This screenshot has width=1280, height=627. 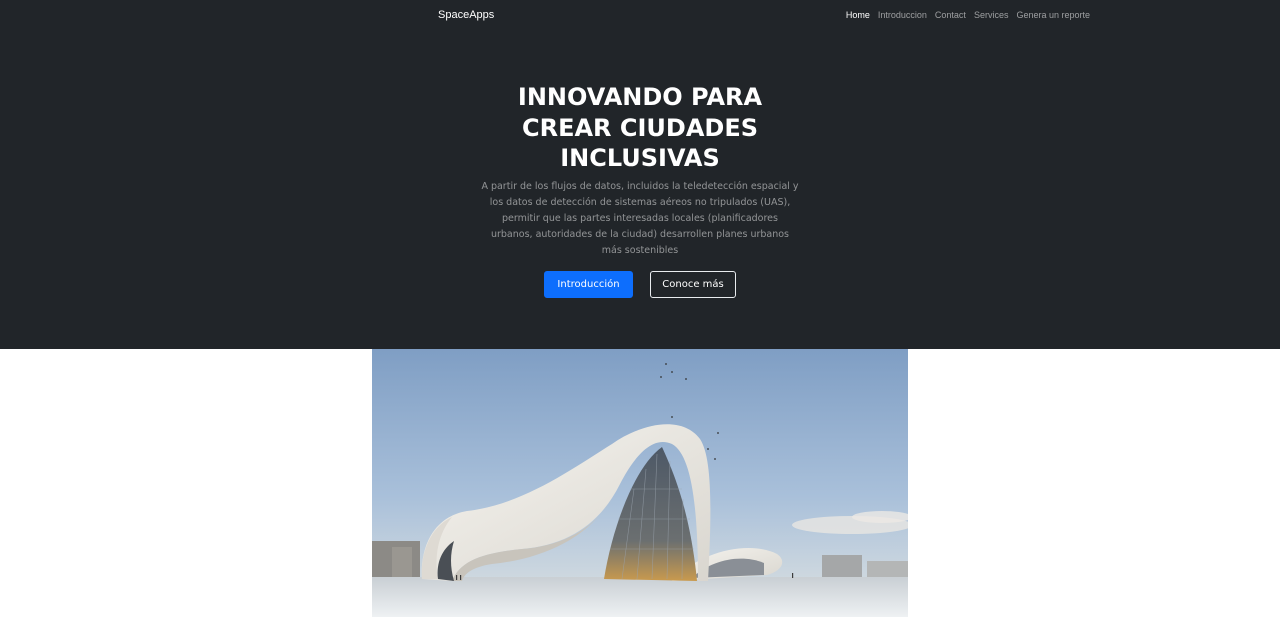 I want to click on nav-link-introduccion: Introduccion, so click(x=902, y=15).